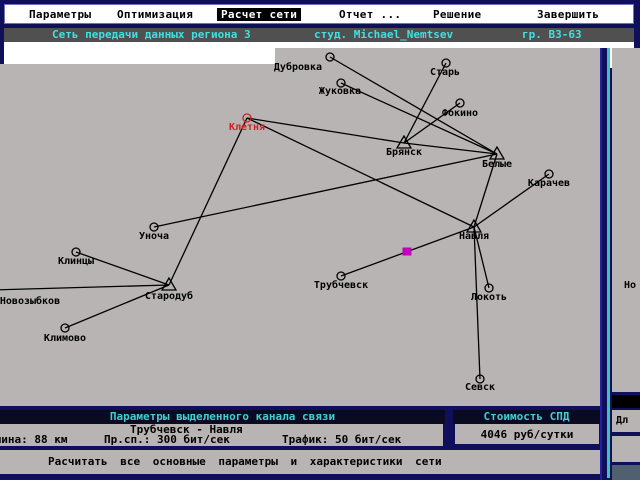 The width and height of the screenshot is (640, 480). What do you see at coordinates (222, 417) in the screenshot?
I see `channel-header: Параметры выделенного канала связи` at bounding box center [222, 417].